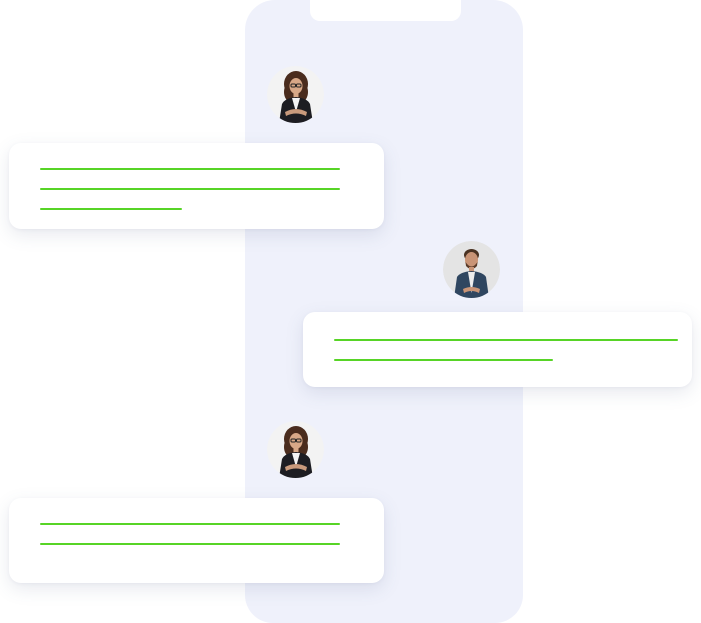  What do you see at coordinates (385, 10) in the screenshot?
I see `phone-notch` at bounding box center [385, 10].